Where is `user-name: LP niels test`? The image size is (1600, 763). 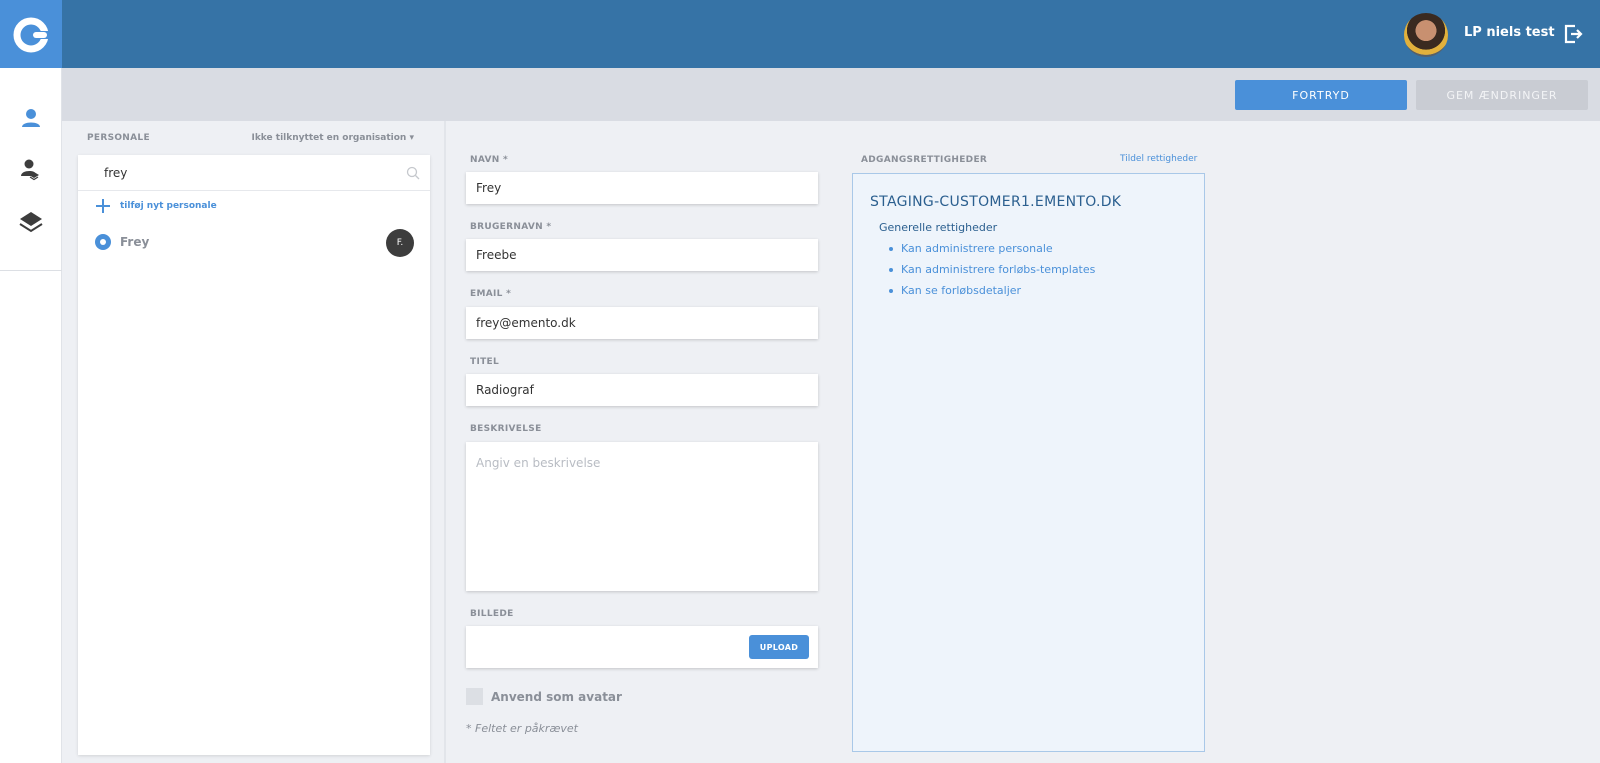
user-name: LP niels test is located at coordinates (1509, 32).